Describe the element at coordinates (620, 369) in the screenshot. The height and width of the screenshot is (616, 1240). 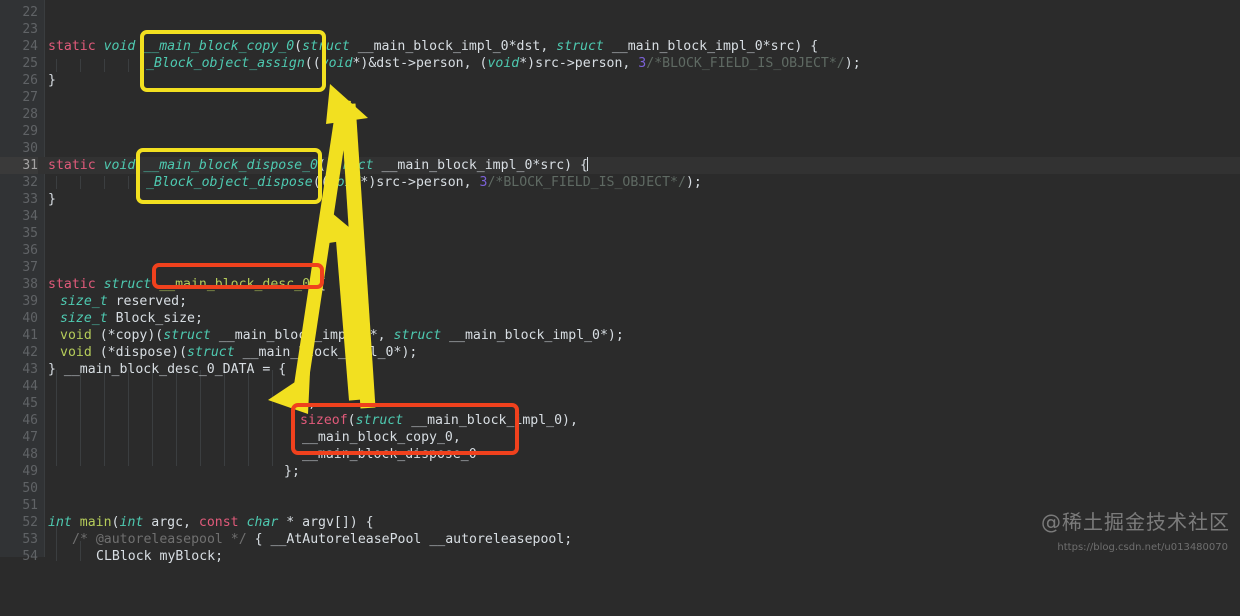
I see `code-row-43: 43 } __main_block_desc_0_DATA = {` at that location.